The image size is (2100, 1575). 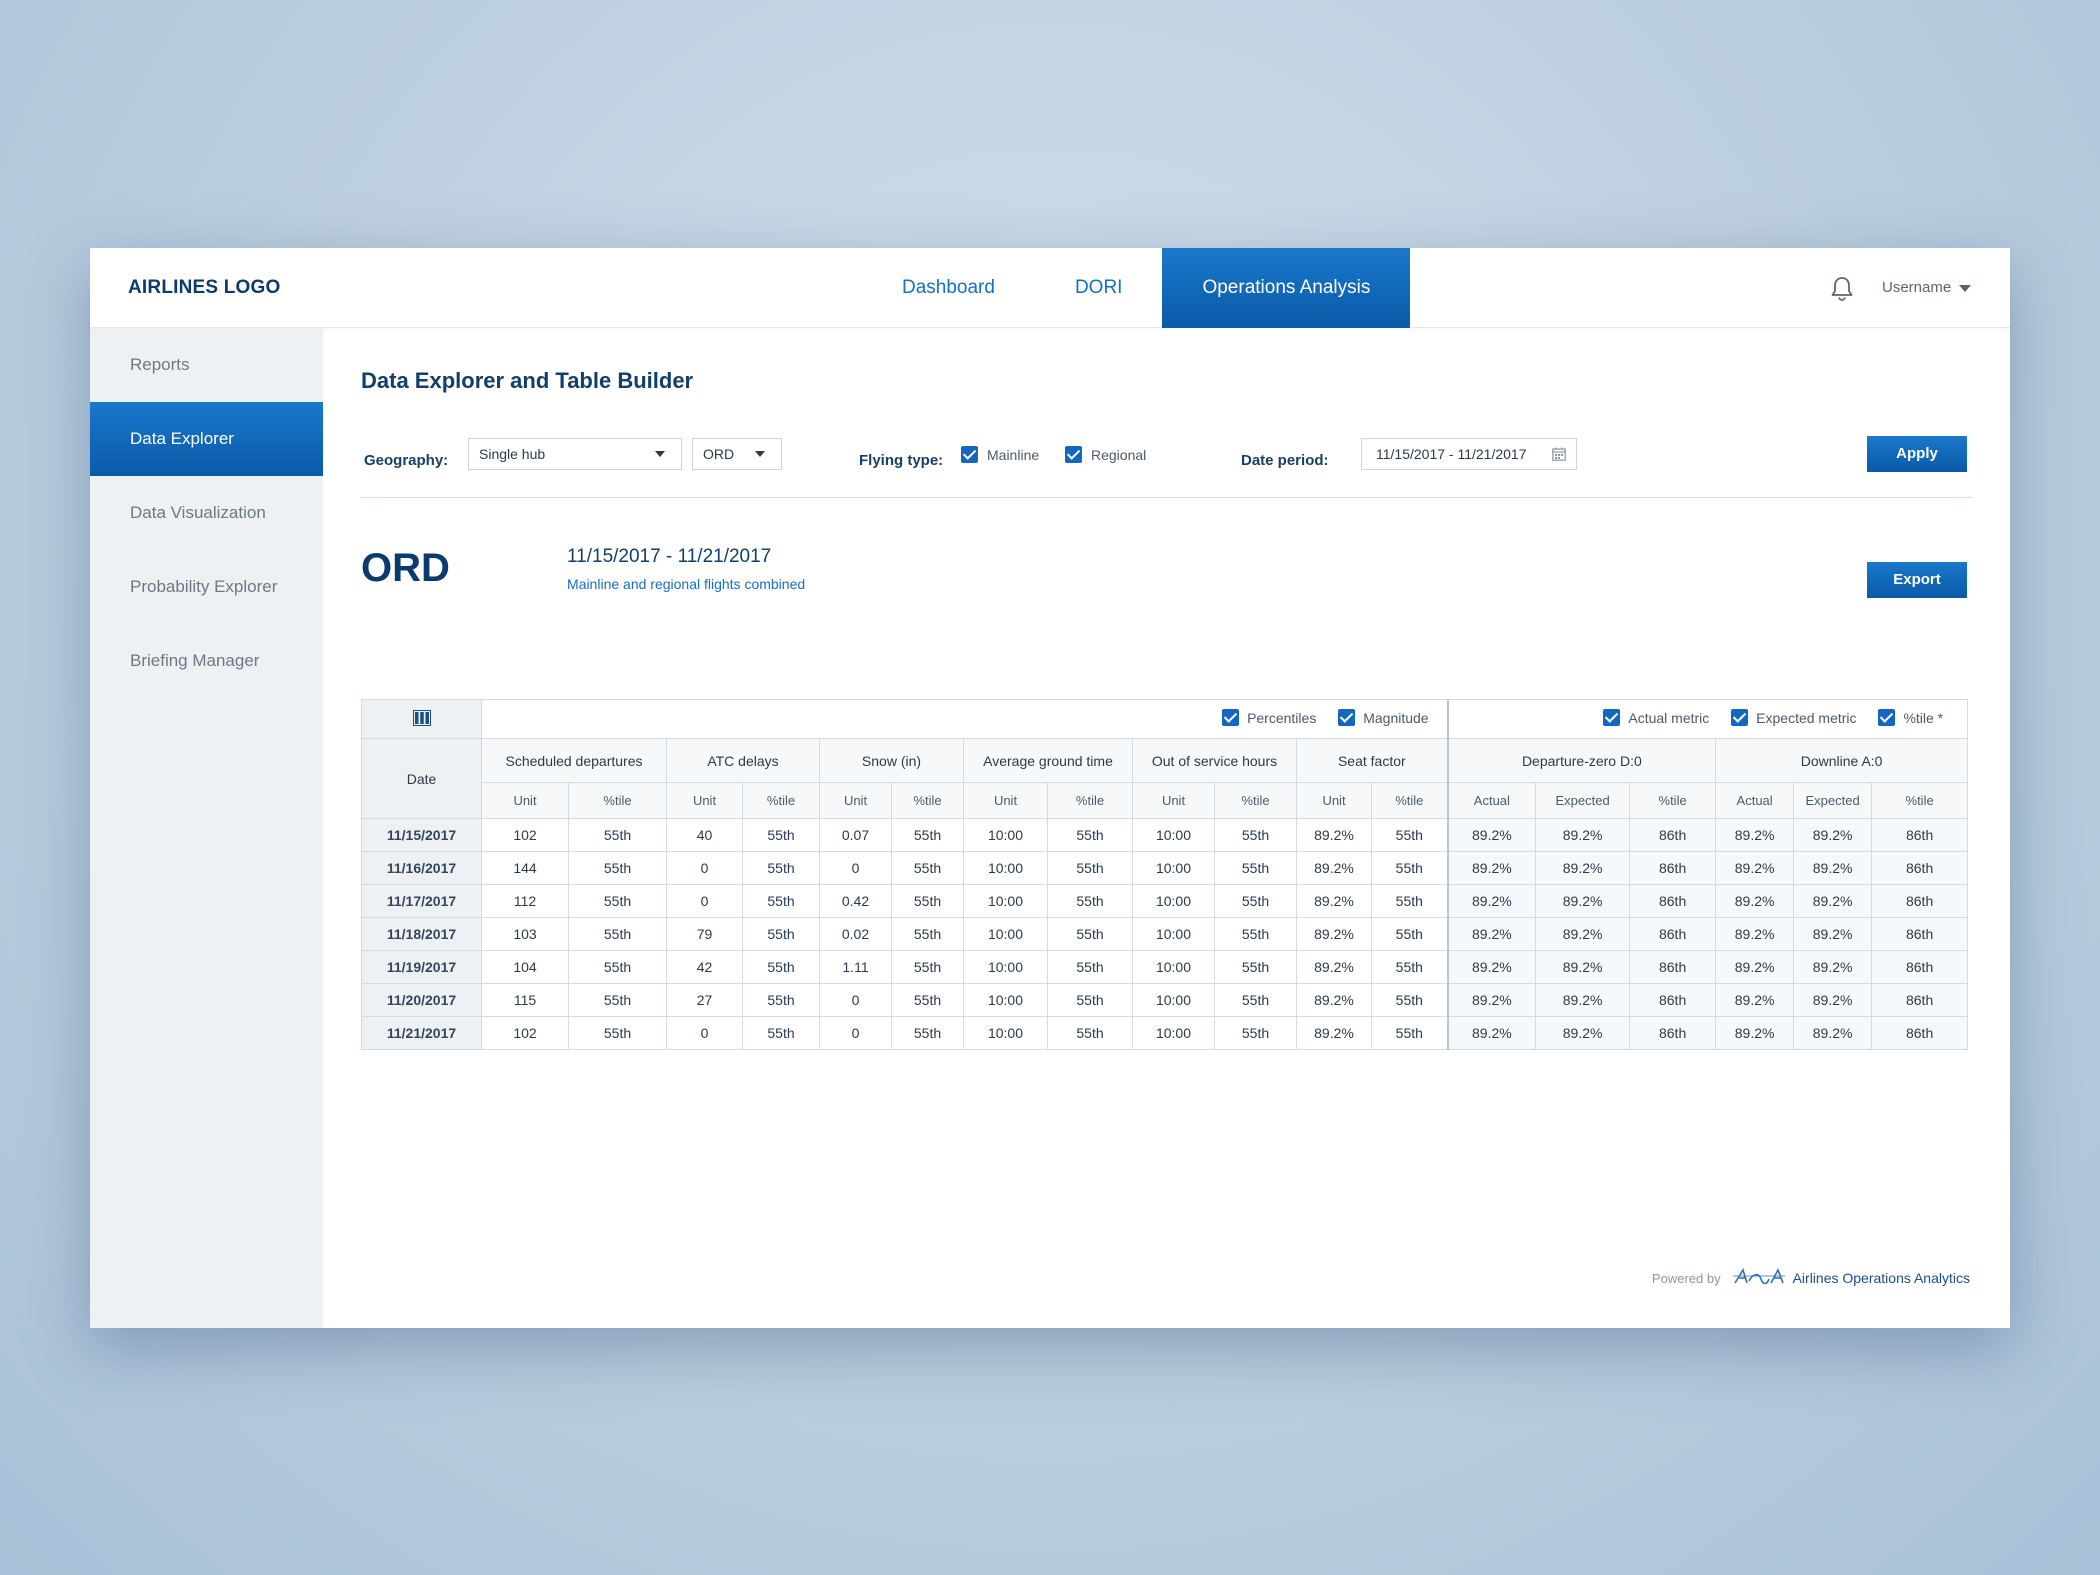 What do you see at coordinates (421, 778) in the screenshot?
I see `date-column-header: Date` at bounding box center [421, 778].